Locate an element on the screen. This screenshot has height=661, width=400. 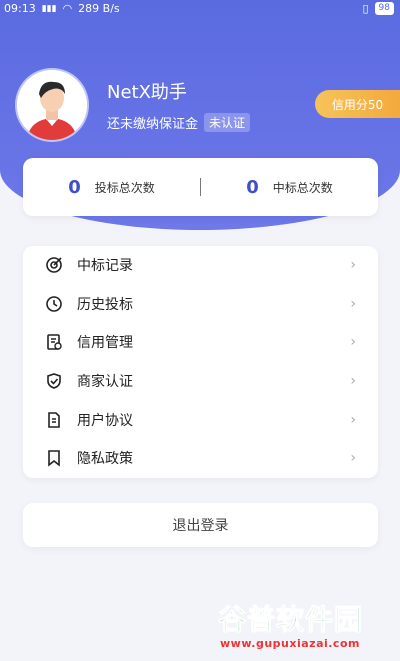
document-icon is located at coordinates (54, 420).